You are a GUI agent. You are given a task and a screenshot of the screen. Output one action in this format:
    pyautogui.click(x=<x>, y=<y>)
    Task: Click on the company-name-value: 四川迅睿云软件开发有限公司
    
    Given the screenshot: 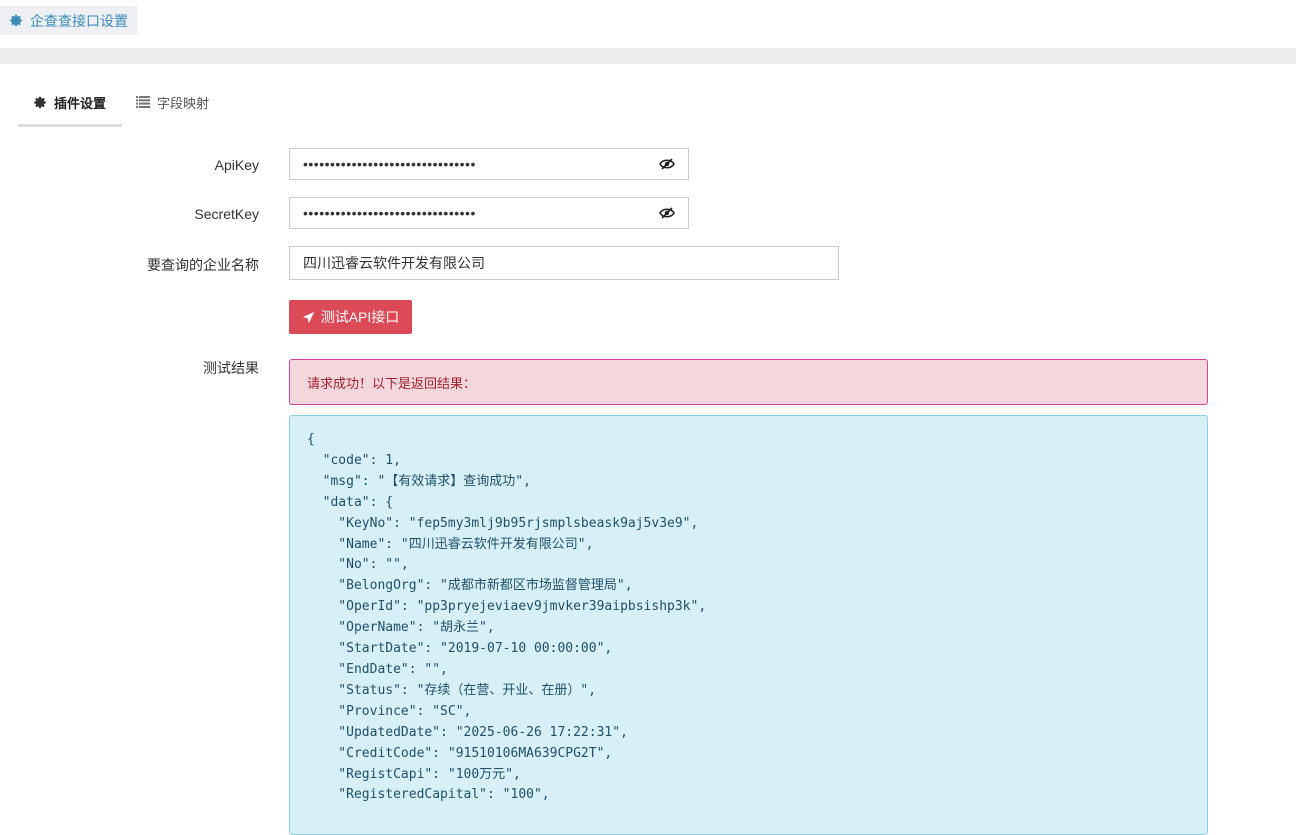 What is the action you would take?
    pyautogui.click(x=394, y=263)
    